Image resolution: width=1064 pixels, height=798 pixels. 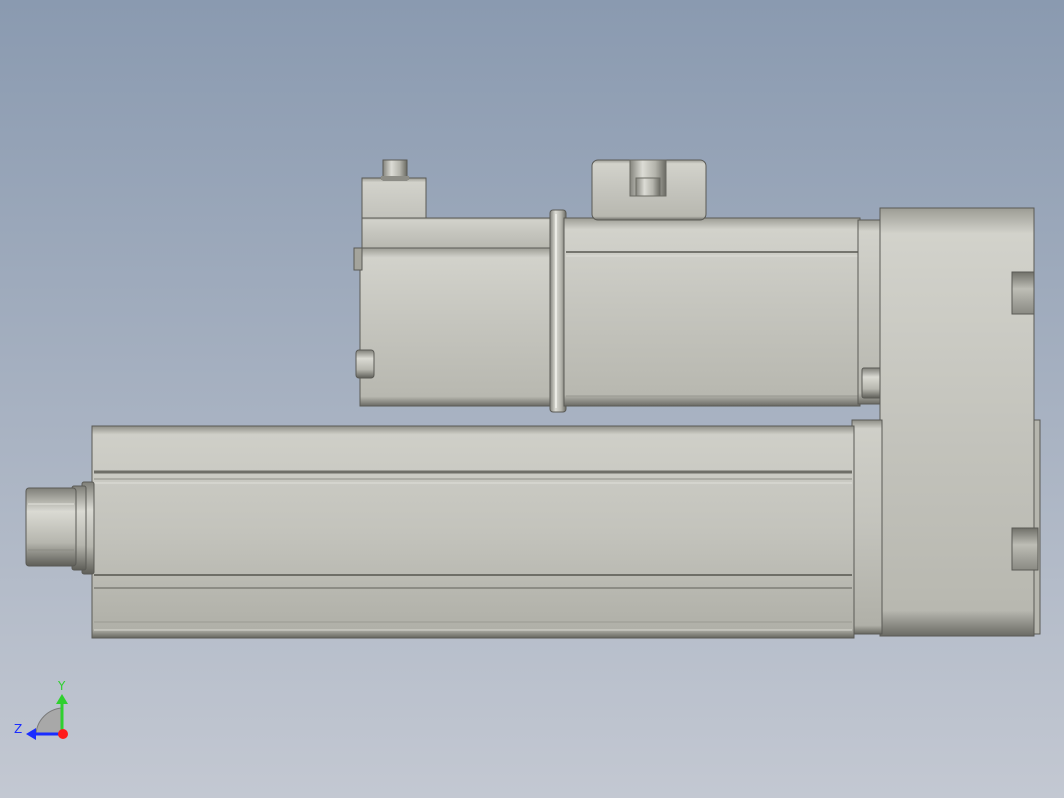 I want to click on end-housing-hole-lower, so click(x=1025, y=549).